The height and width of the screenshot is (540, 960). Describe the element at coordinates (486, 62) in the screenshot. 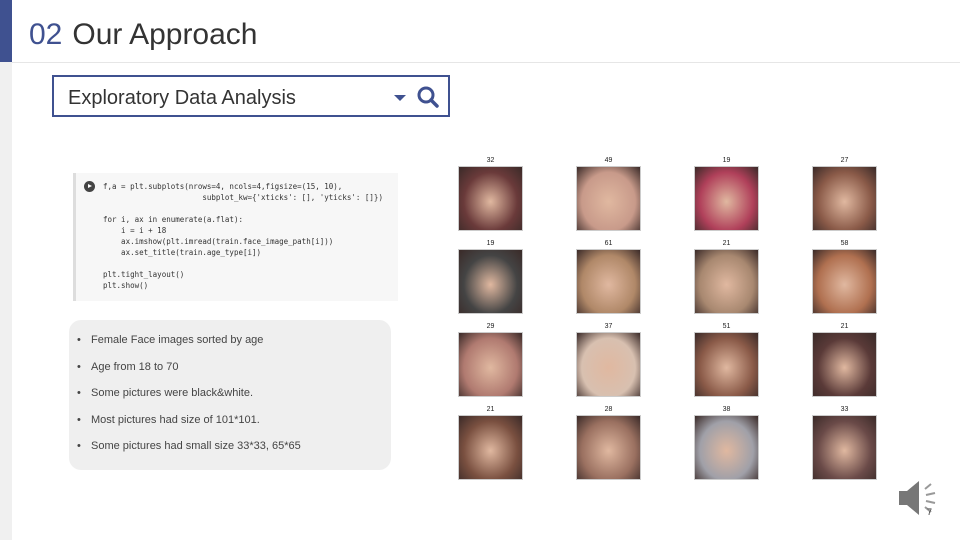

I see `header-divider` at that location.